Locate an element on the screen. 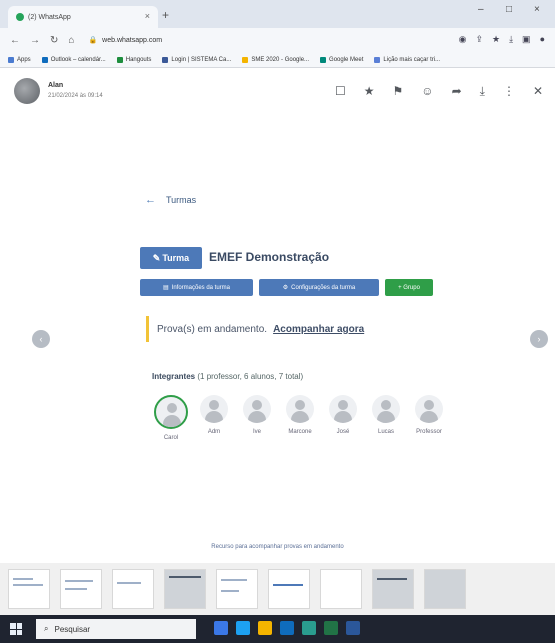  turma-badge: ✎ Turma is located at coordinates (171, 258).